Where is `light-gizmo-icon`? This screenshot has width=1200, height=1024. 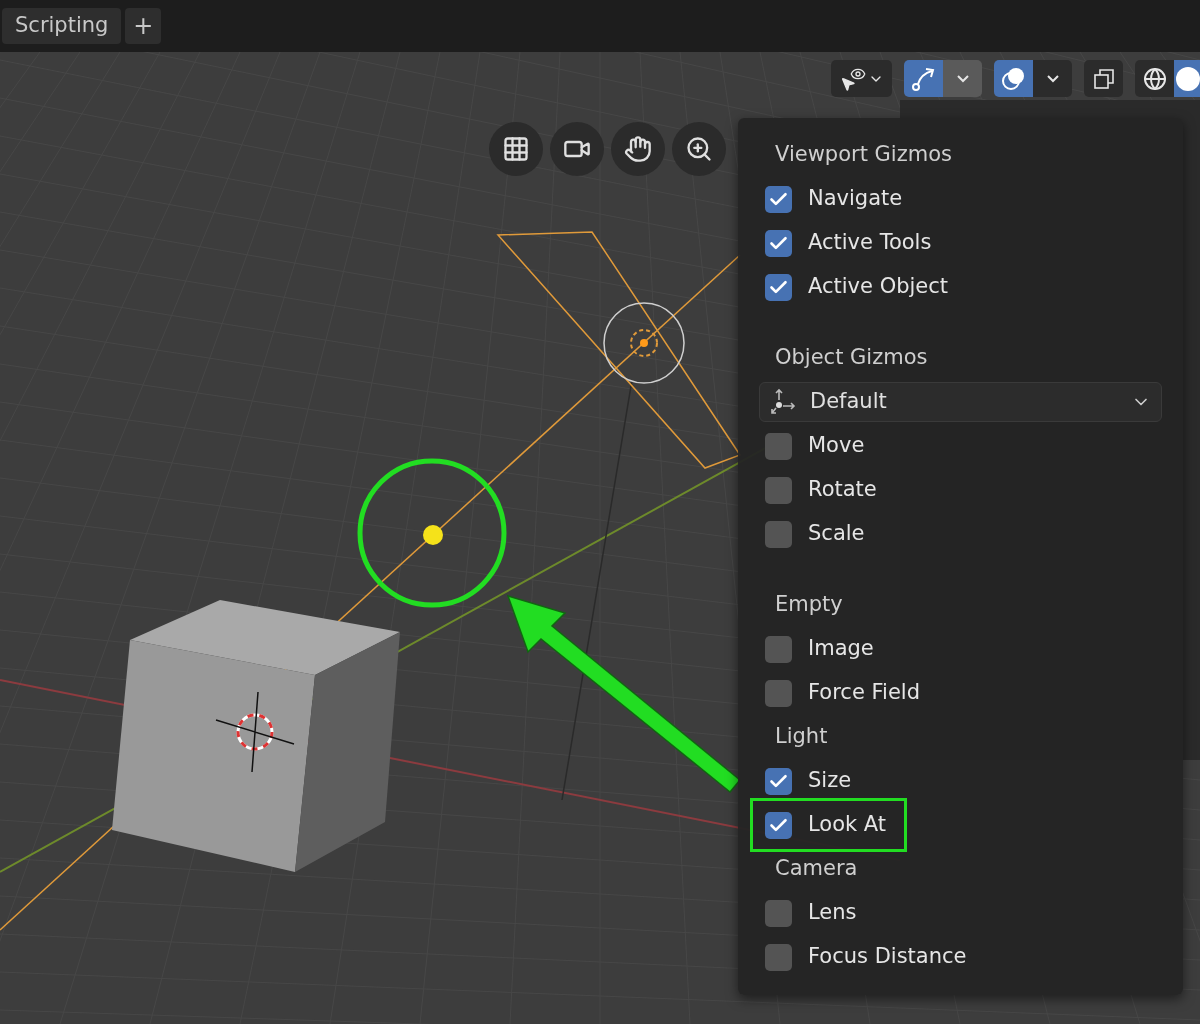 light-gizmo-icon is located at coordinates (644, 343).